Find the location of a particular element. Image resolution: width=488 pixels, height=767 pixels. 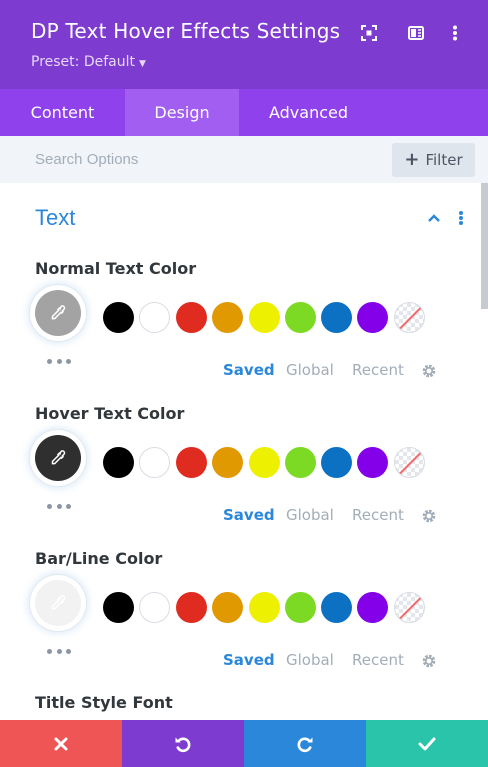

more-vertical-icon is located at coordinates (455, 33).